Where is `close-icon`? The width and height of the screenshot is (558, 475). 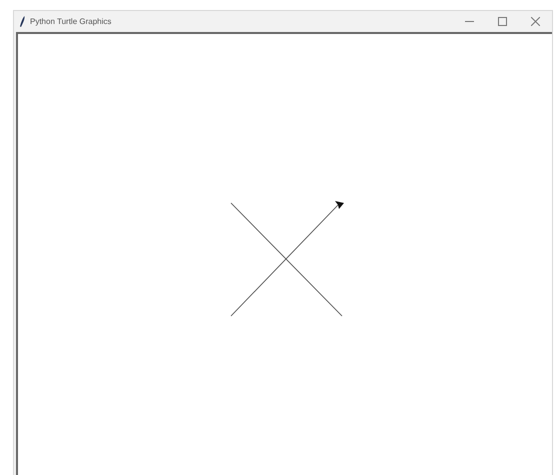 close-icon is located at coordinates (535, 21).